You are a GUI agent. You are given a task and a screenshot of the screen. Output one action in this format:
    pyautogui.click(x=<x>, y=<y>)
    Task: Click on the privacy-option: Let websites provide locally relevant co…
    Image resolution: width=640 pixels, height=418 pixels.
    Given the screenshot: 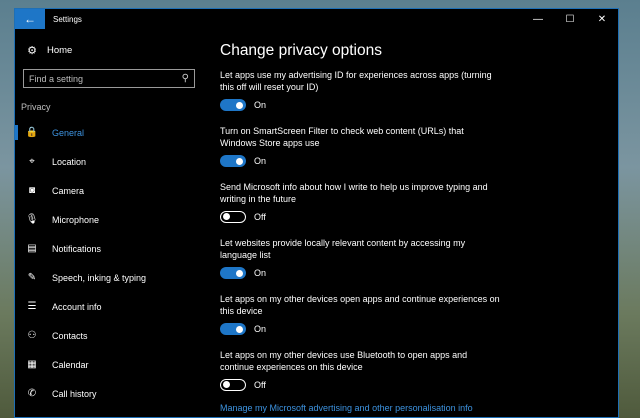 What is the action you would take?
    pyautogui.click(x=414, y=258)
    